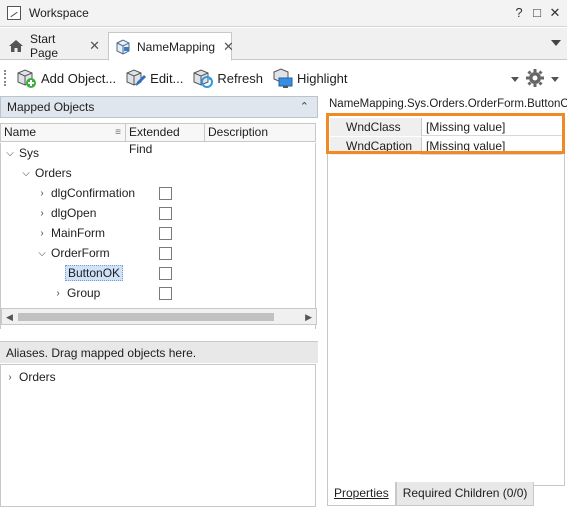  What do you see at coordinates (283, 13) in the screenshot?
I see `title-bar: Workspace ? □ ✕` at bounding box center [283, 13].